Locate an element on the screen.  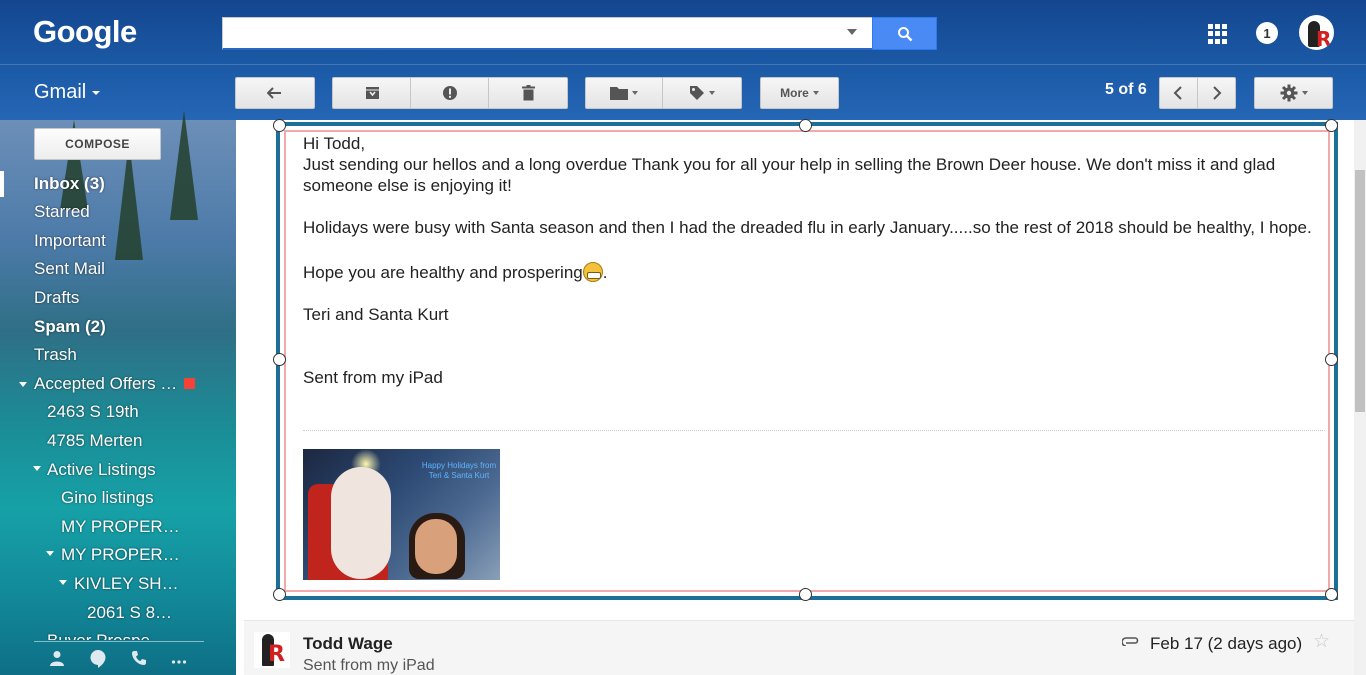
report-spam-button is located at coordinates (450, 93).